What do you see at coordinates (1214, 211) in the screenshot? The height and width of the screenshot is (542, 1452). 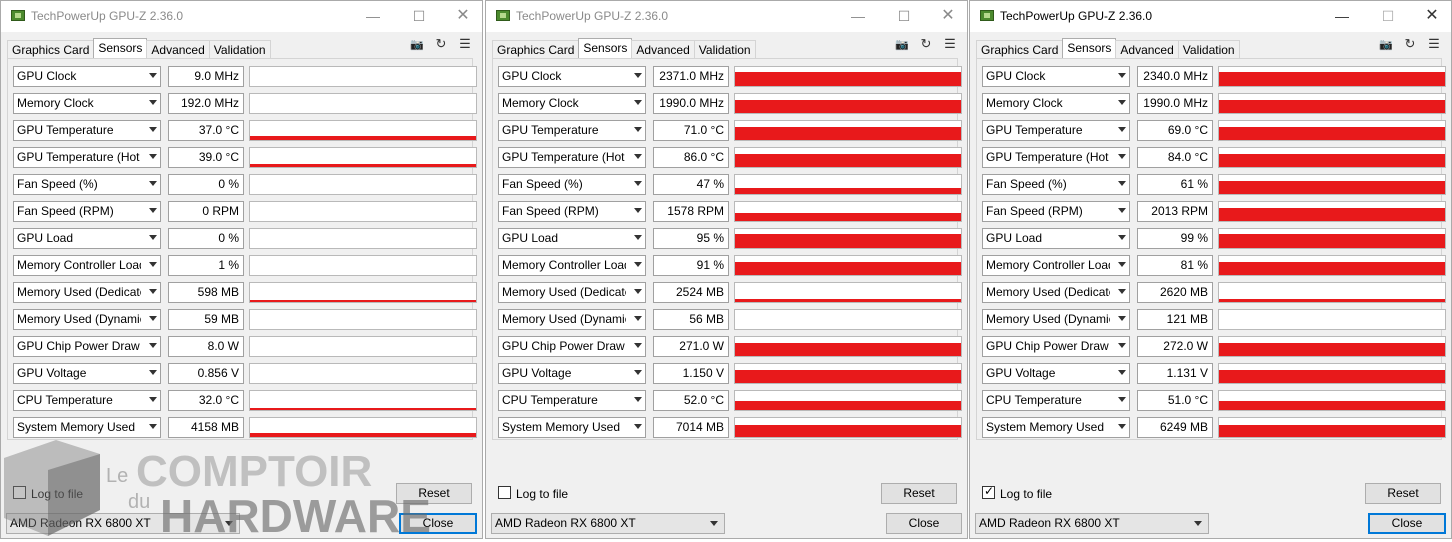 I see `sensor-row: Fan Speed (RPM) 2013 RPM` at bounding box center [1214, 211].